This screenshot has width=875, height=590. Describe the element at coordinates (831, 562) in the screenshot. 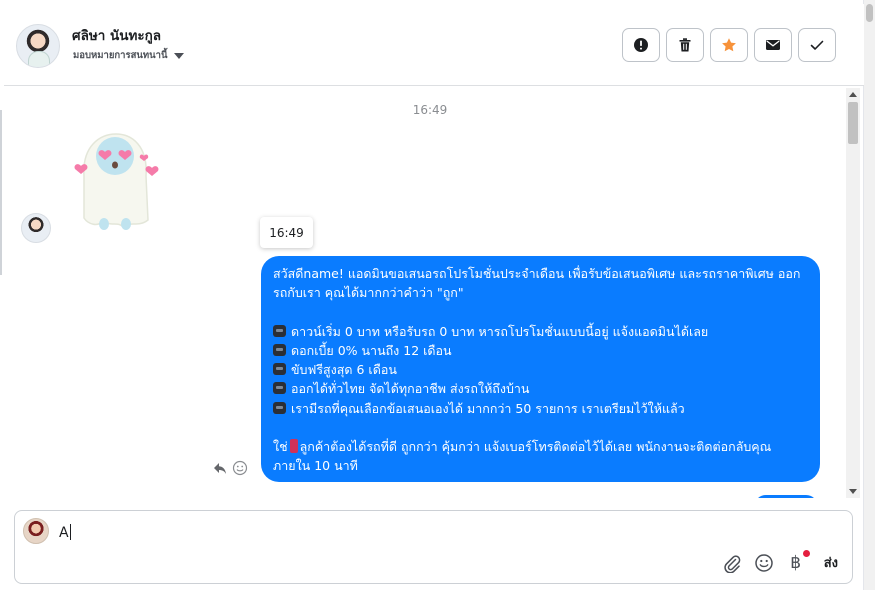

I see `send-button: ส่ง` at that location.